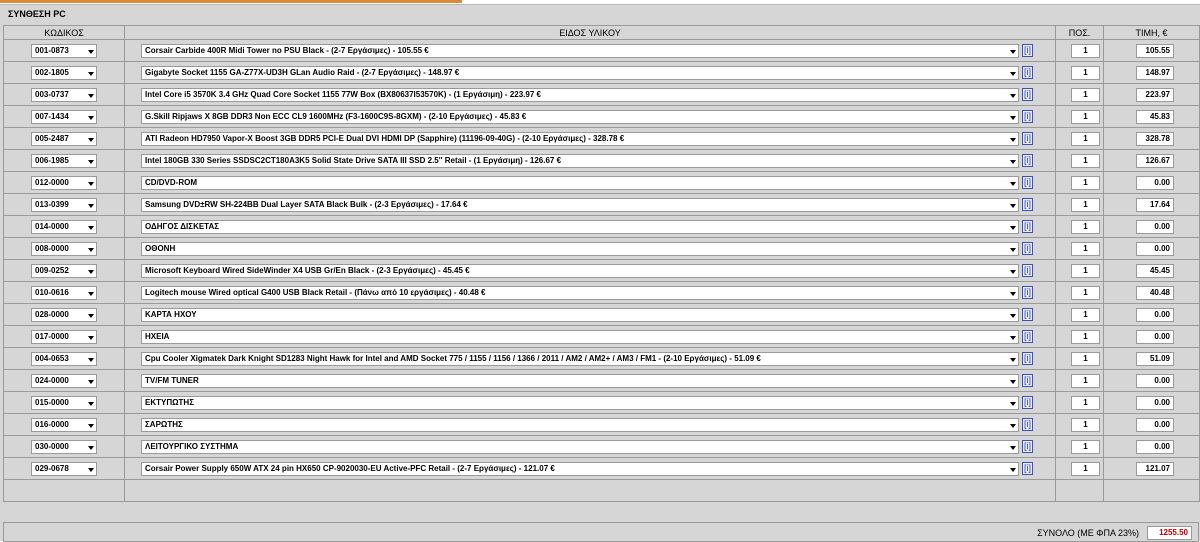 This screenshot has width=1200, height=542. Describe the element at coordinates (64, 468) in the screenshot. I see `code-select: 029-0678` at that location.